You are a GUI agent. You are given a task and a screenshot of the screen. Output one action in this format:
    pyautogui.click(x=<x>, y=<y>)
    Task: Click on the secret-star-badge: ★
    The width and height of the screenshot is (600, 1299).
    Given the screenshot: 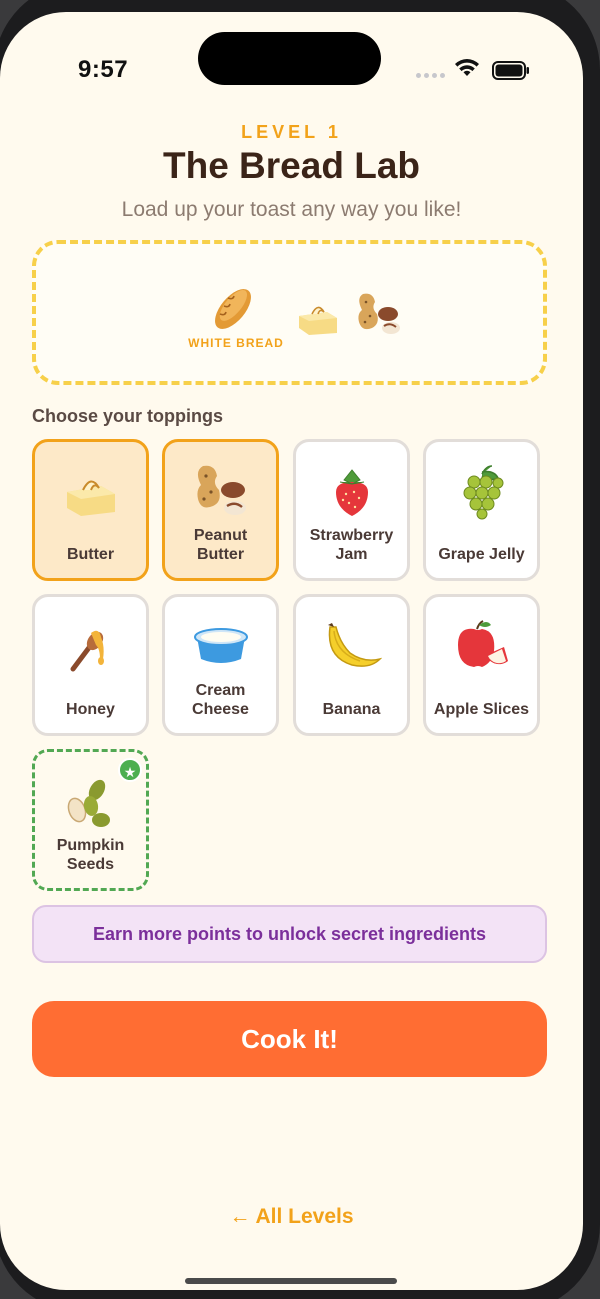 What is the action you would take?
    pyautogui.click(x=130, y=770)
    